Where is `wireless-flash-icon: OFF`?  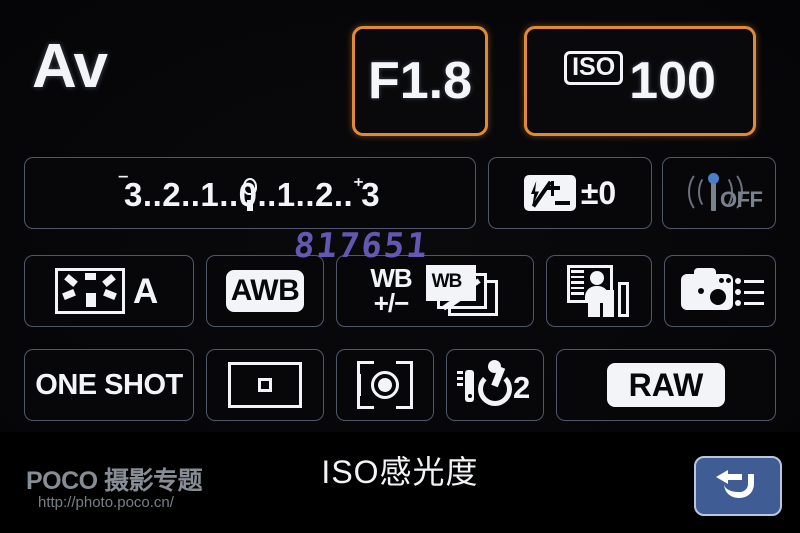
wireless-flash-icon: OFF is located at coordinates (719, 193).